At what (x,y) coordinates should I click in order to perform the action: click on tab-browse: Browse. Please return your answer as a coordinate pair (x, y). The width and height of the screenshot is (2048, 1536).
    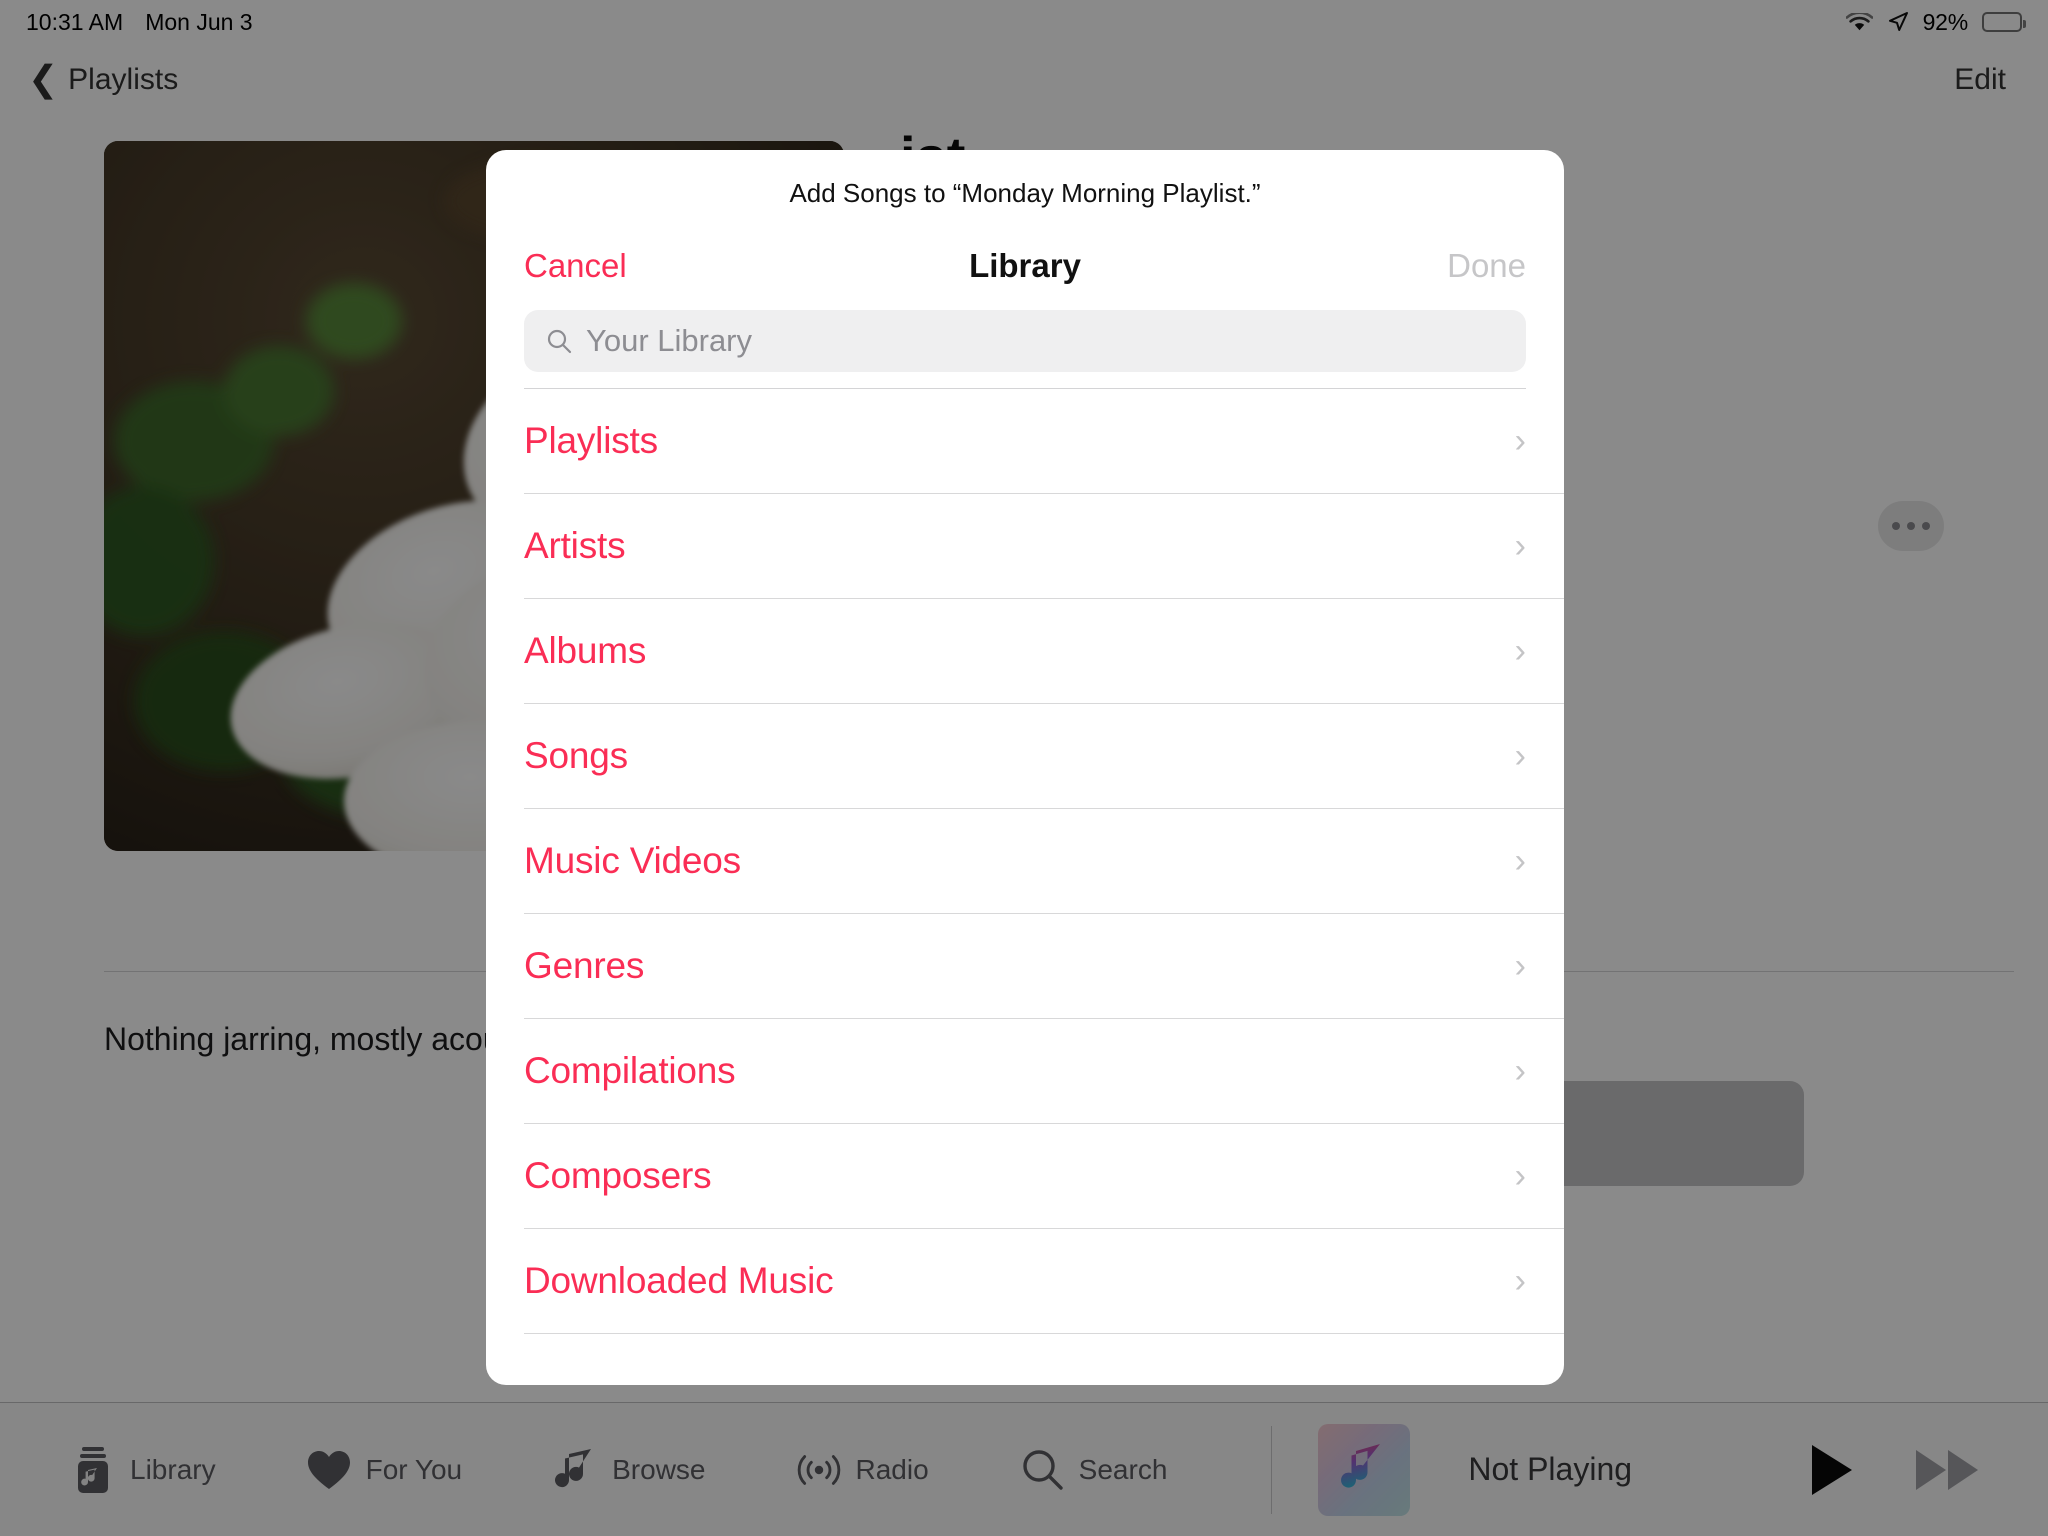
    Looking at the image, I should click on (629, 1470).